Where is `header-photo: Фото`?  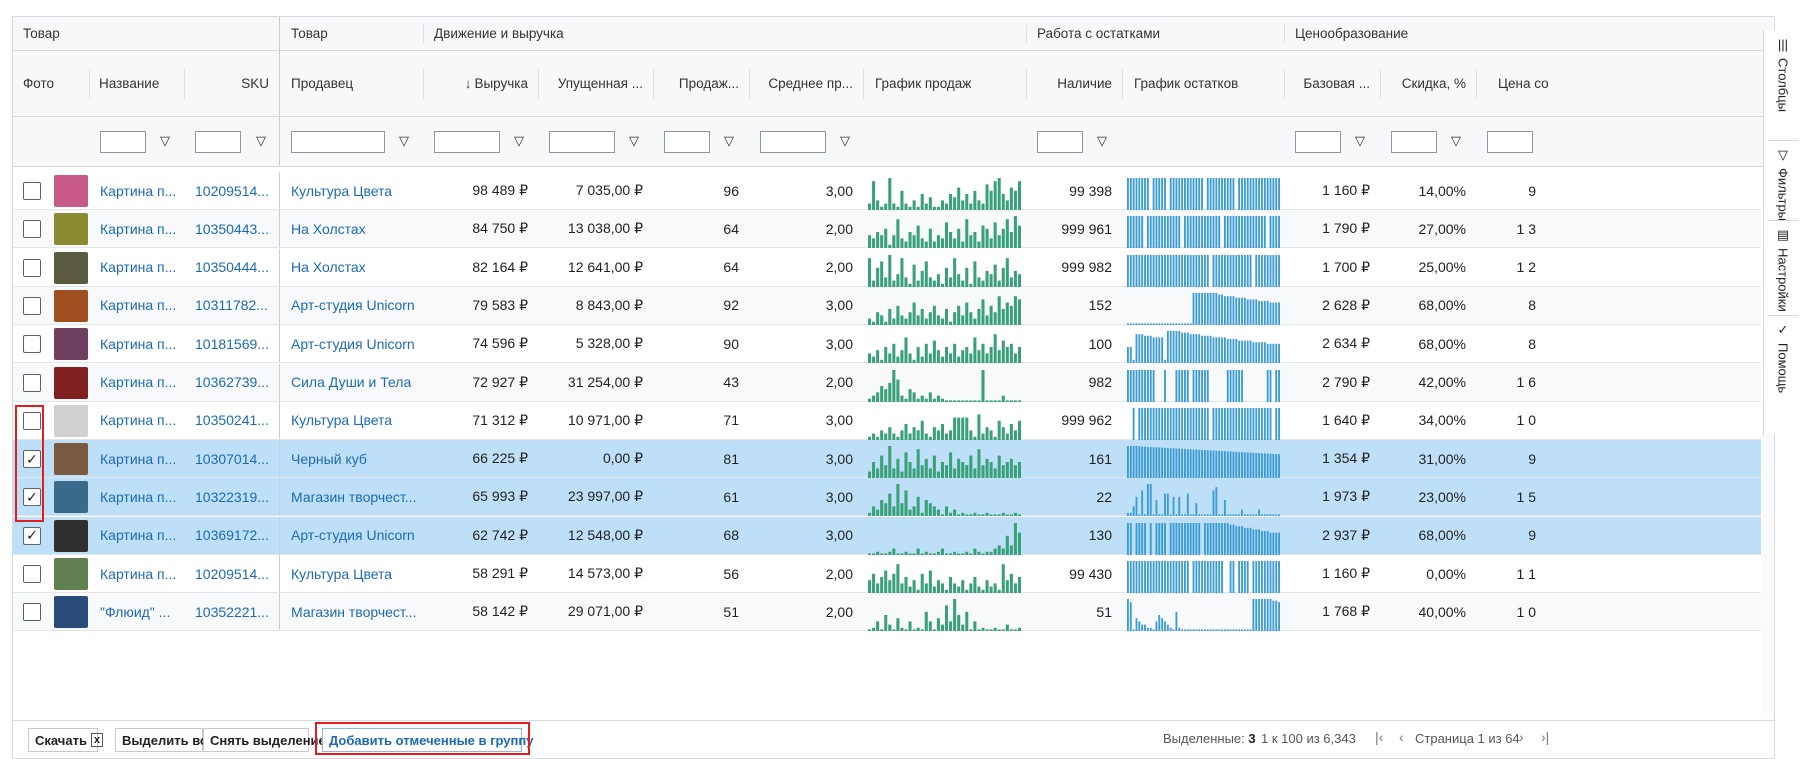
header-photo: Фото is located at coordinates (51, 83).